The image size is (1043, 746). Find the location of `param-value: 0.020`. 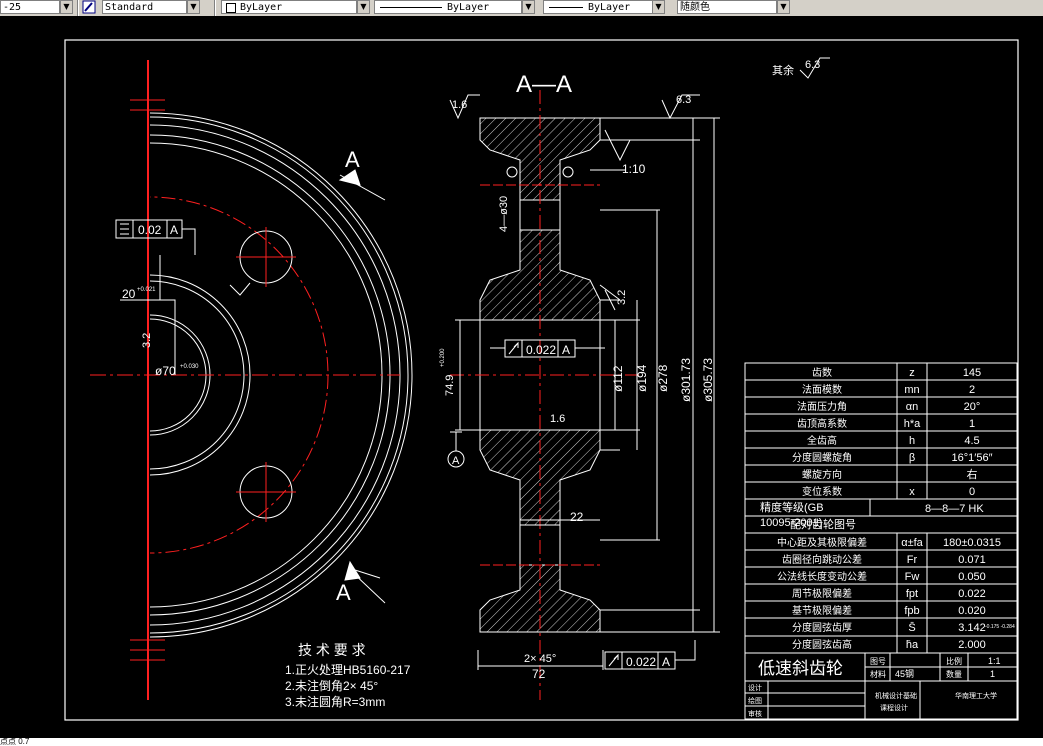

param-value: 0.020 is located at coordinates (972, 611).